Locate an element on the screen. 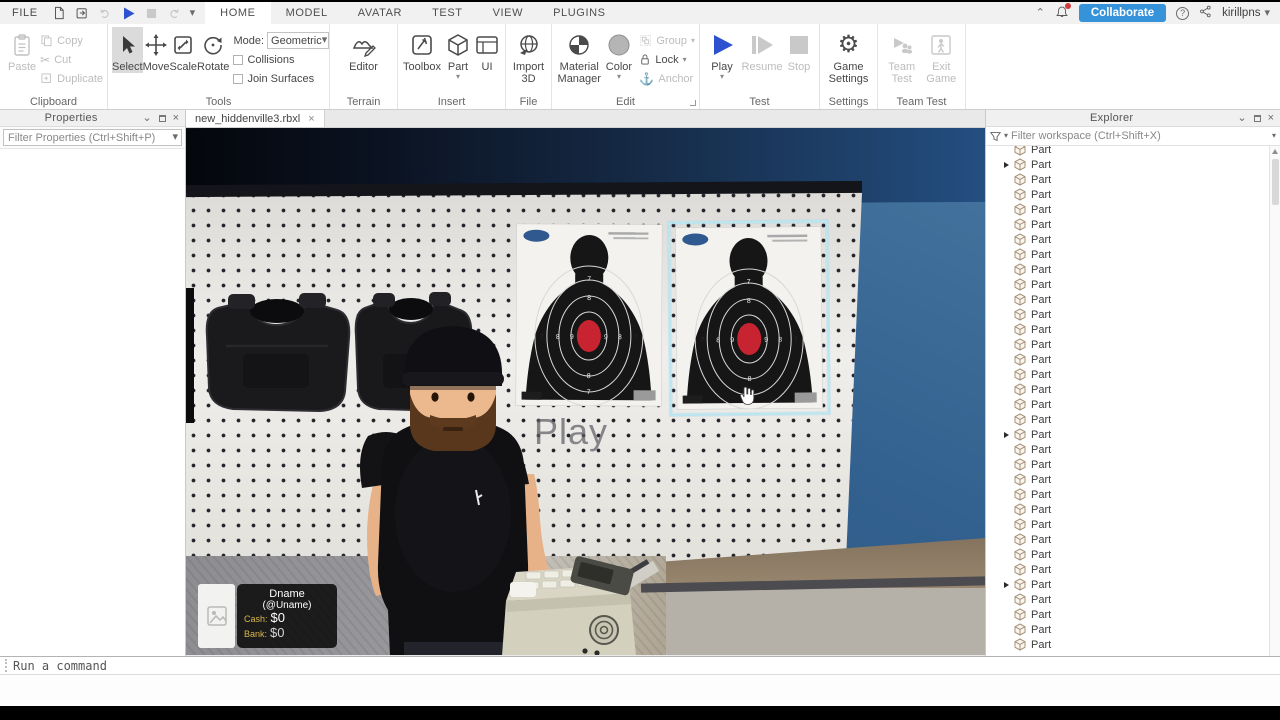 The image size is (1280, 720). shooting-target-right-selected: 7 8 9 9 8 8 8 7 7 7 is located at coordinates (749, 318).